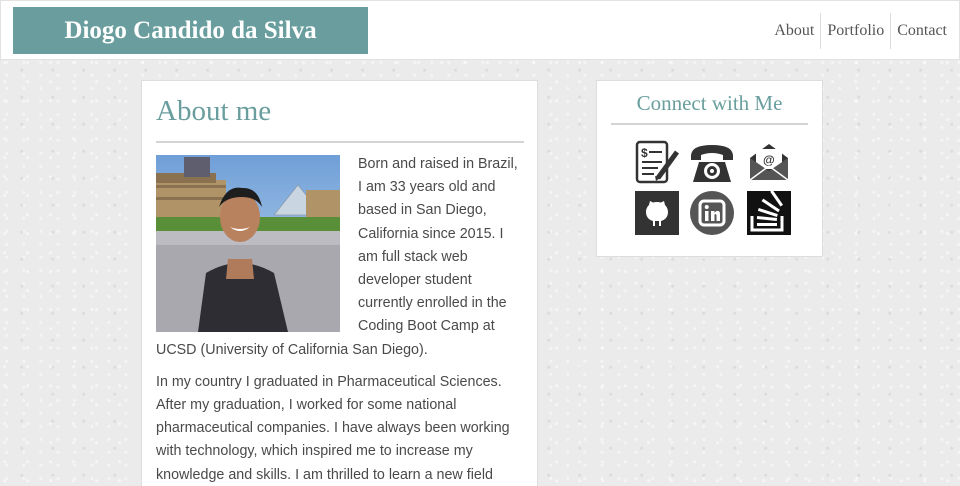 The height and width of the screenshot is (486, 960). What do you see at coordinates (248, 243) in the screenshot?
I see `profile-photo` at bounding box center [248, 243].